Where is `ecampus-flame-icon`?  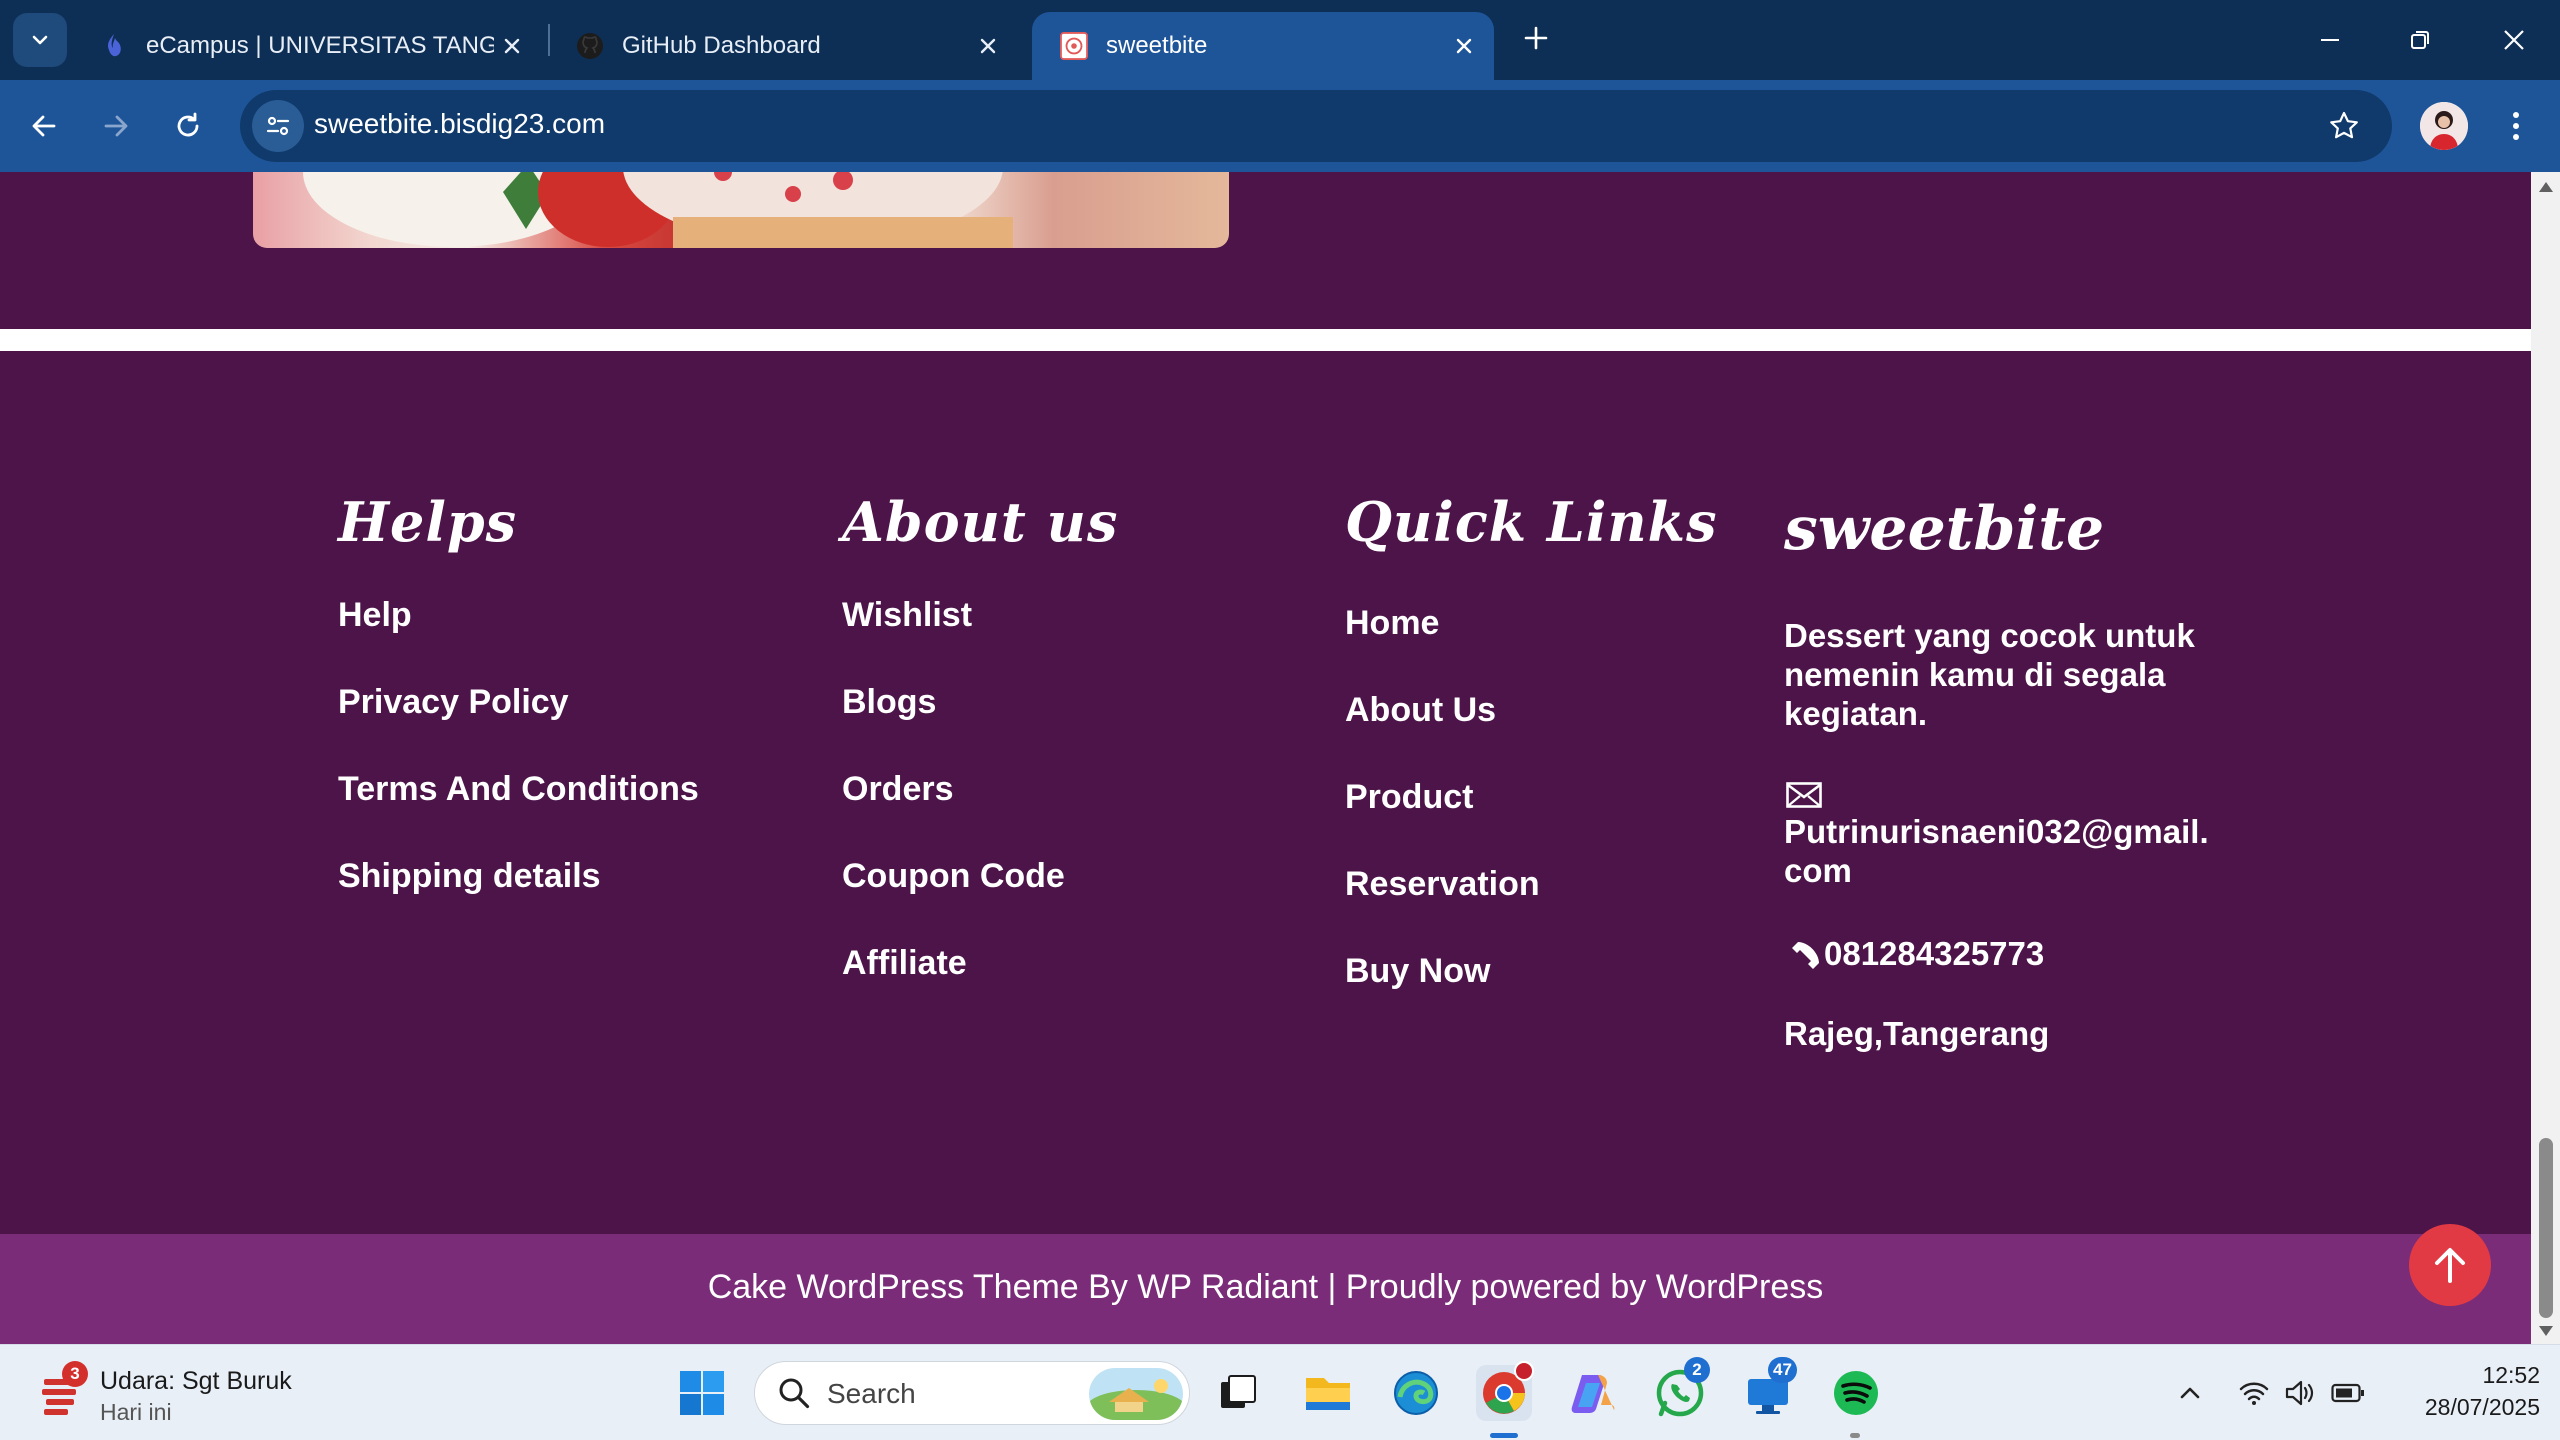
ecampus-flame-icon is located at coordinates (114, 46).